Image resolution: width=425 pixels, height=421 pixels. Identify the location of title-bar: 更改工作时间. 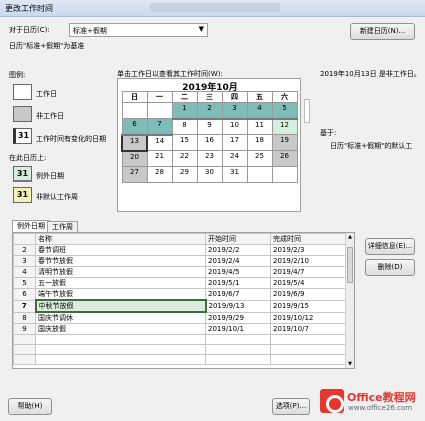
(212, 8).